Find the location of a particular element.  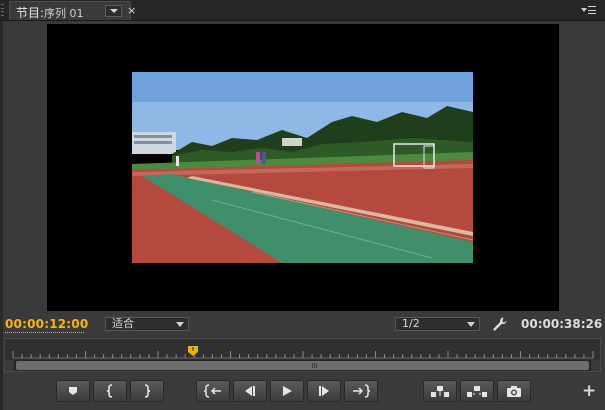

playback-resolution-value: 1/2 is located at coordinates (411, 323).